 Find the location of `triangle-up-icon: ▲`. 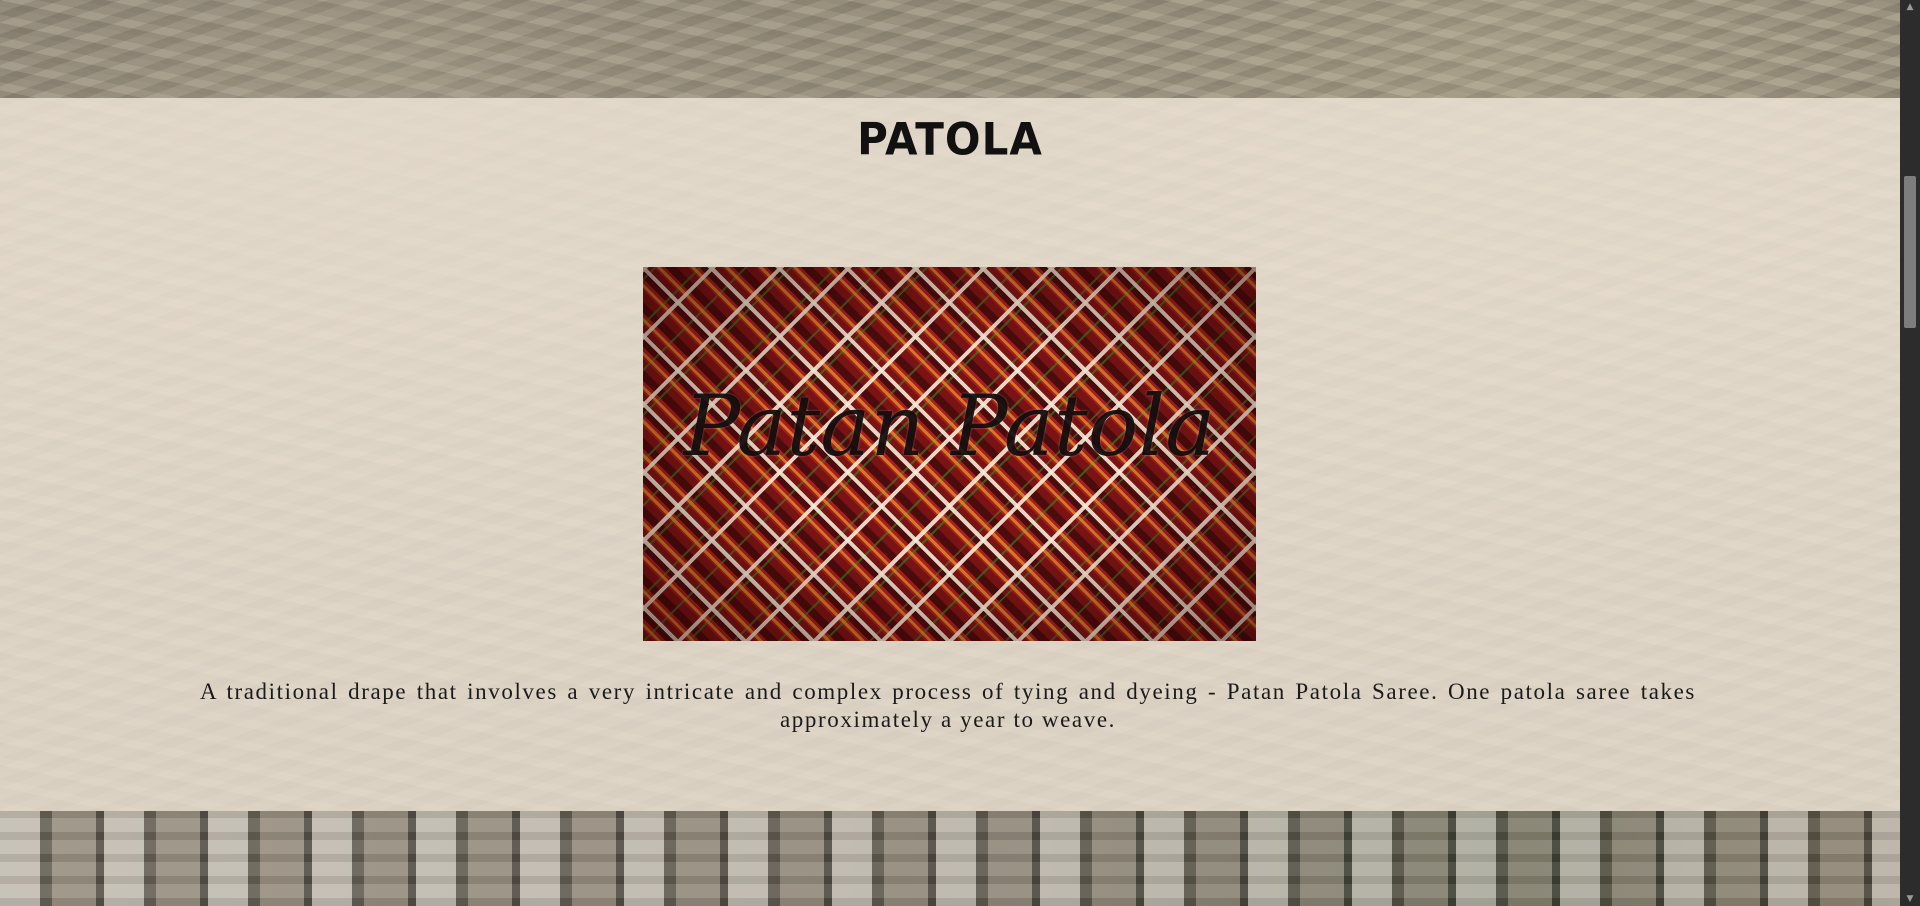

triangle-up-icon: ▲ is located at coordinates (1910, 7).